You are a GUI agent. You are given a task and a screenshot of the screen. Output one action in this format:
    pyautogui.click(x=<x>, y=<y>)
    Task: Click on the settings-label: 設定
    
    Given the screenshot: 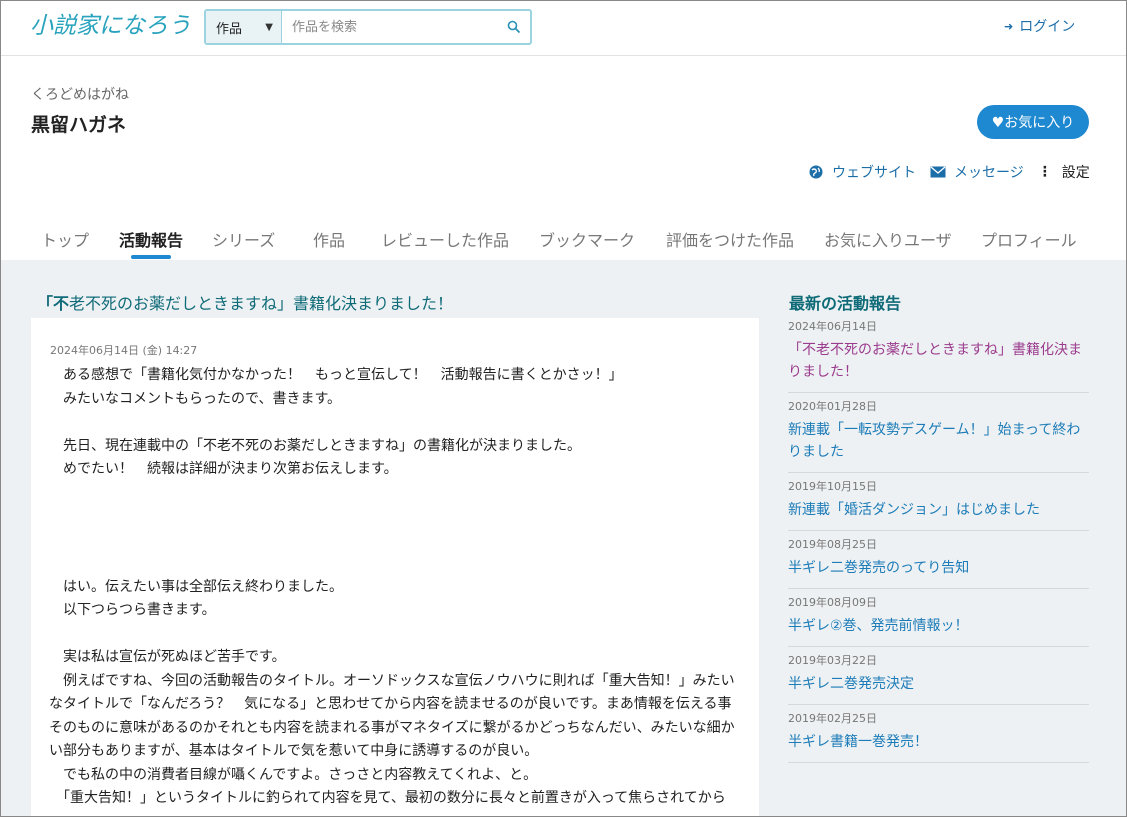 What is the action you would take?
    pyautogui.click(x=1075, y=173)
    